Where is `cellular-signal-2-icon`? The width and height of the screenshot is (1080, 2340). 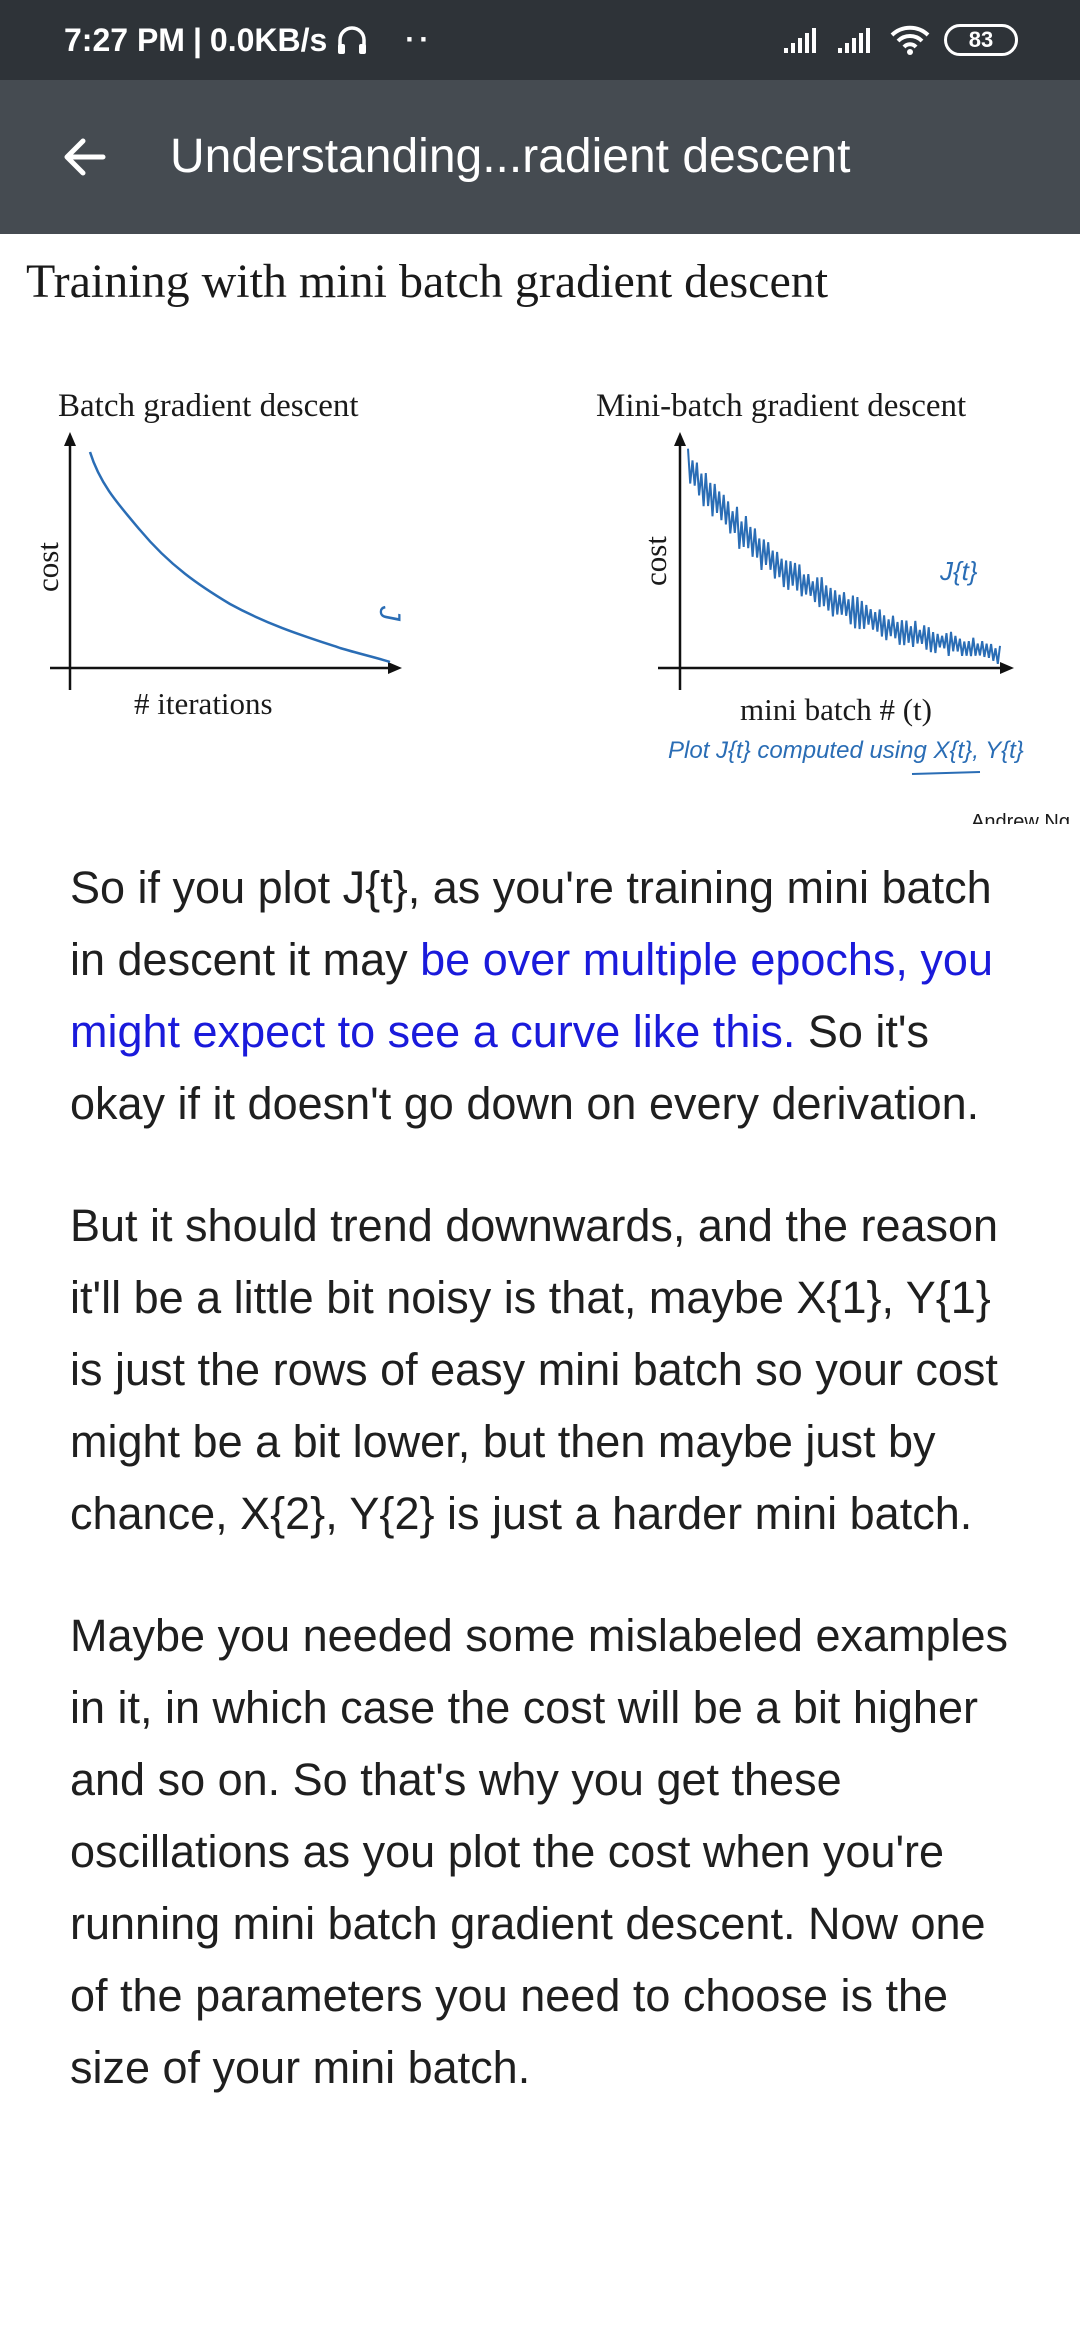
cellular-signal-2-icon is located at coordinates (854, 40).